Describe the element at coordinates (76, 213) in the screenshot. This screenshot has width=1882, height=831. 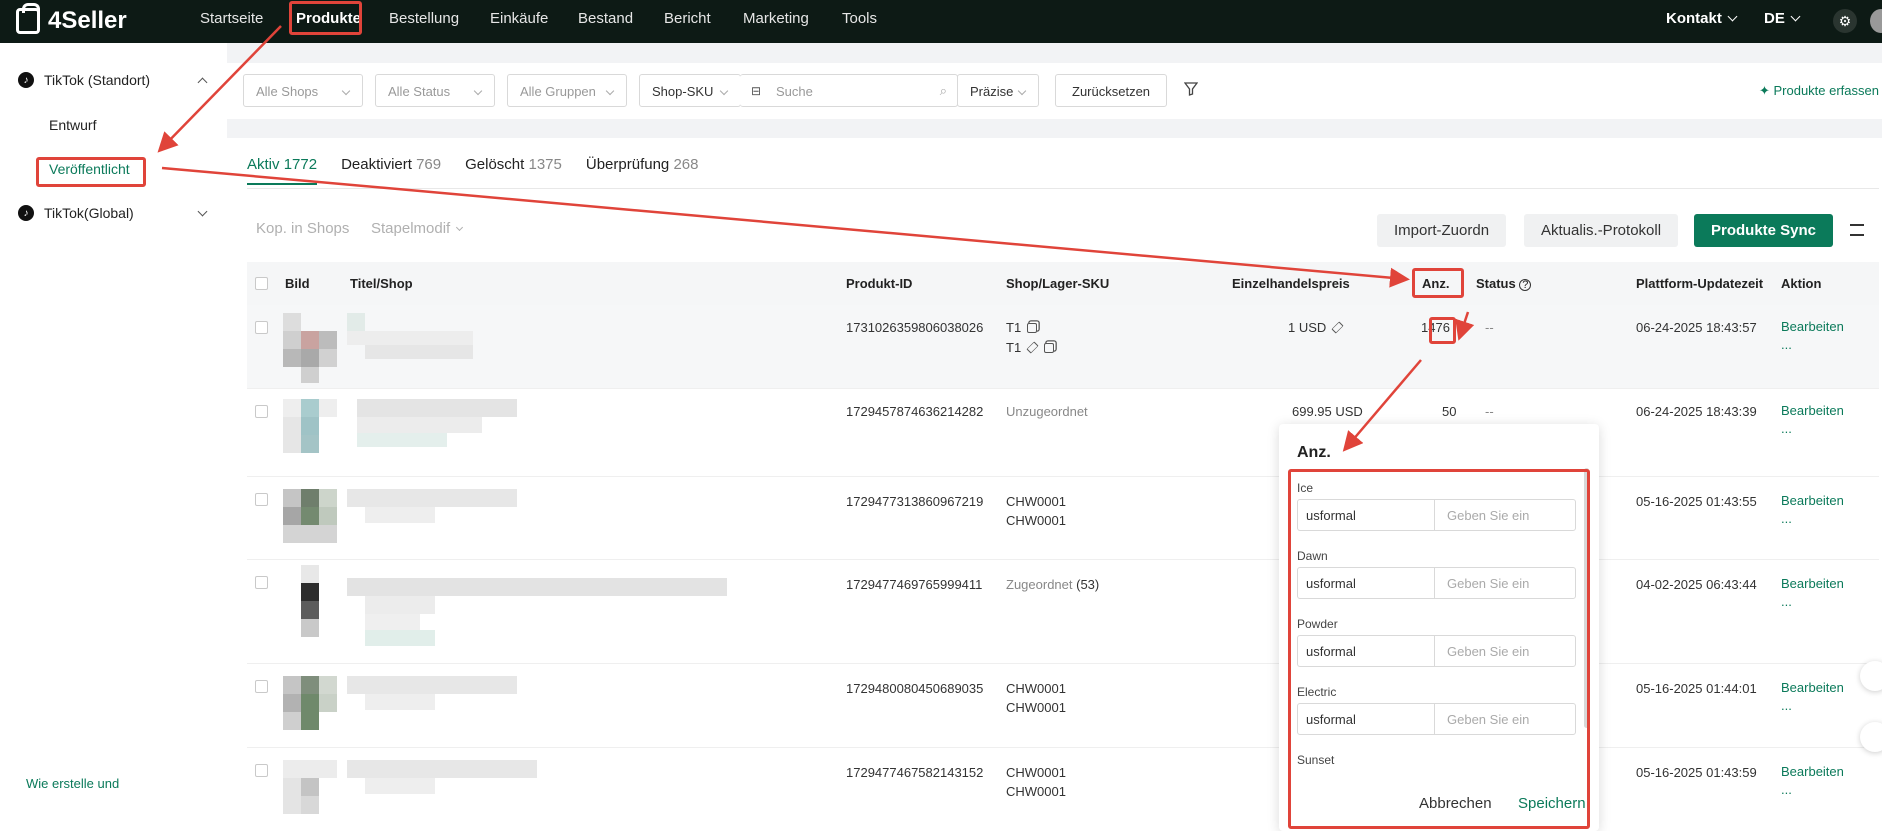
I see `sidebar-group-tiktok-global: ♪ TikTok(Global)` at that location.